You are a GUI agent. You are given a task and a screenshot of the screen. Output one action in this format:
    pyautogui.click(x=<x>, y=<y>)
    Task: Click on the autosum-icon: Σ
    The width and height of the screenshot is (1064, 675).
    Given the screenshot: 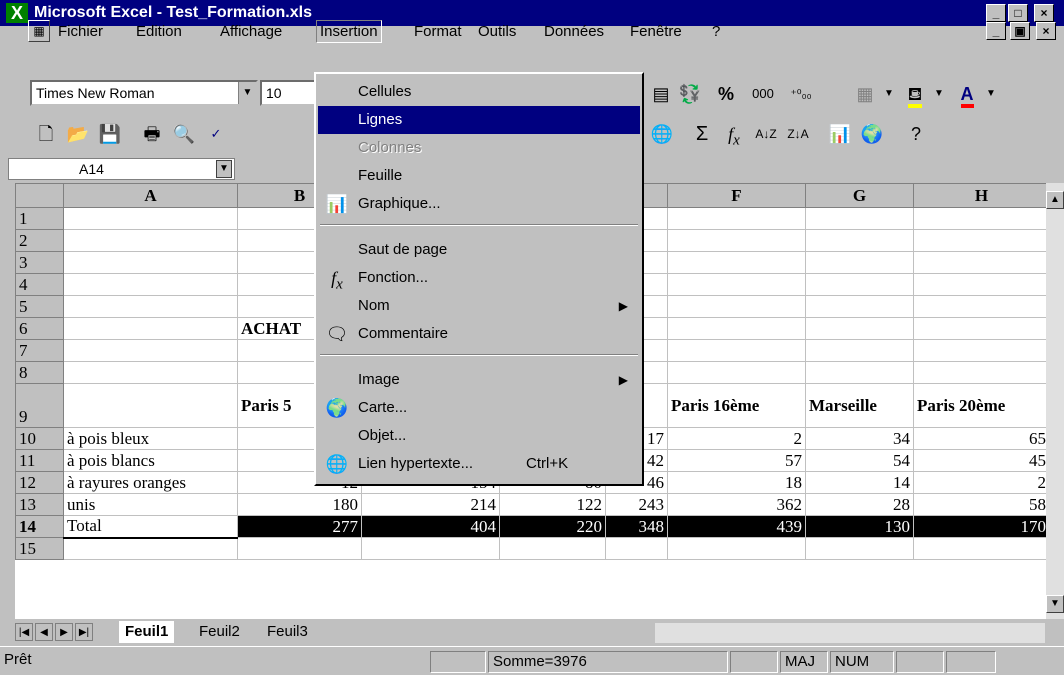 What is the action you would take?
    pyautogui.click(x=702, y=134)
    